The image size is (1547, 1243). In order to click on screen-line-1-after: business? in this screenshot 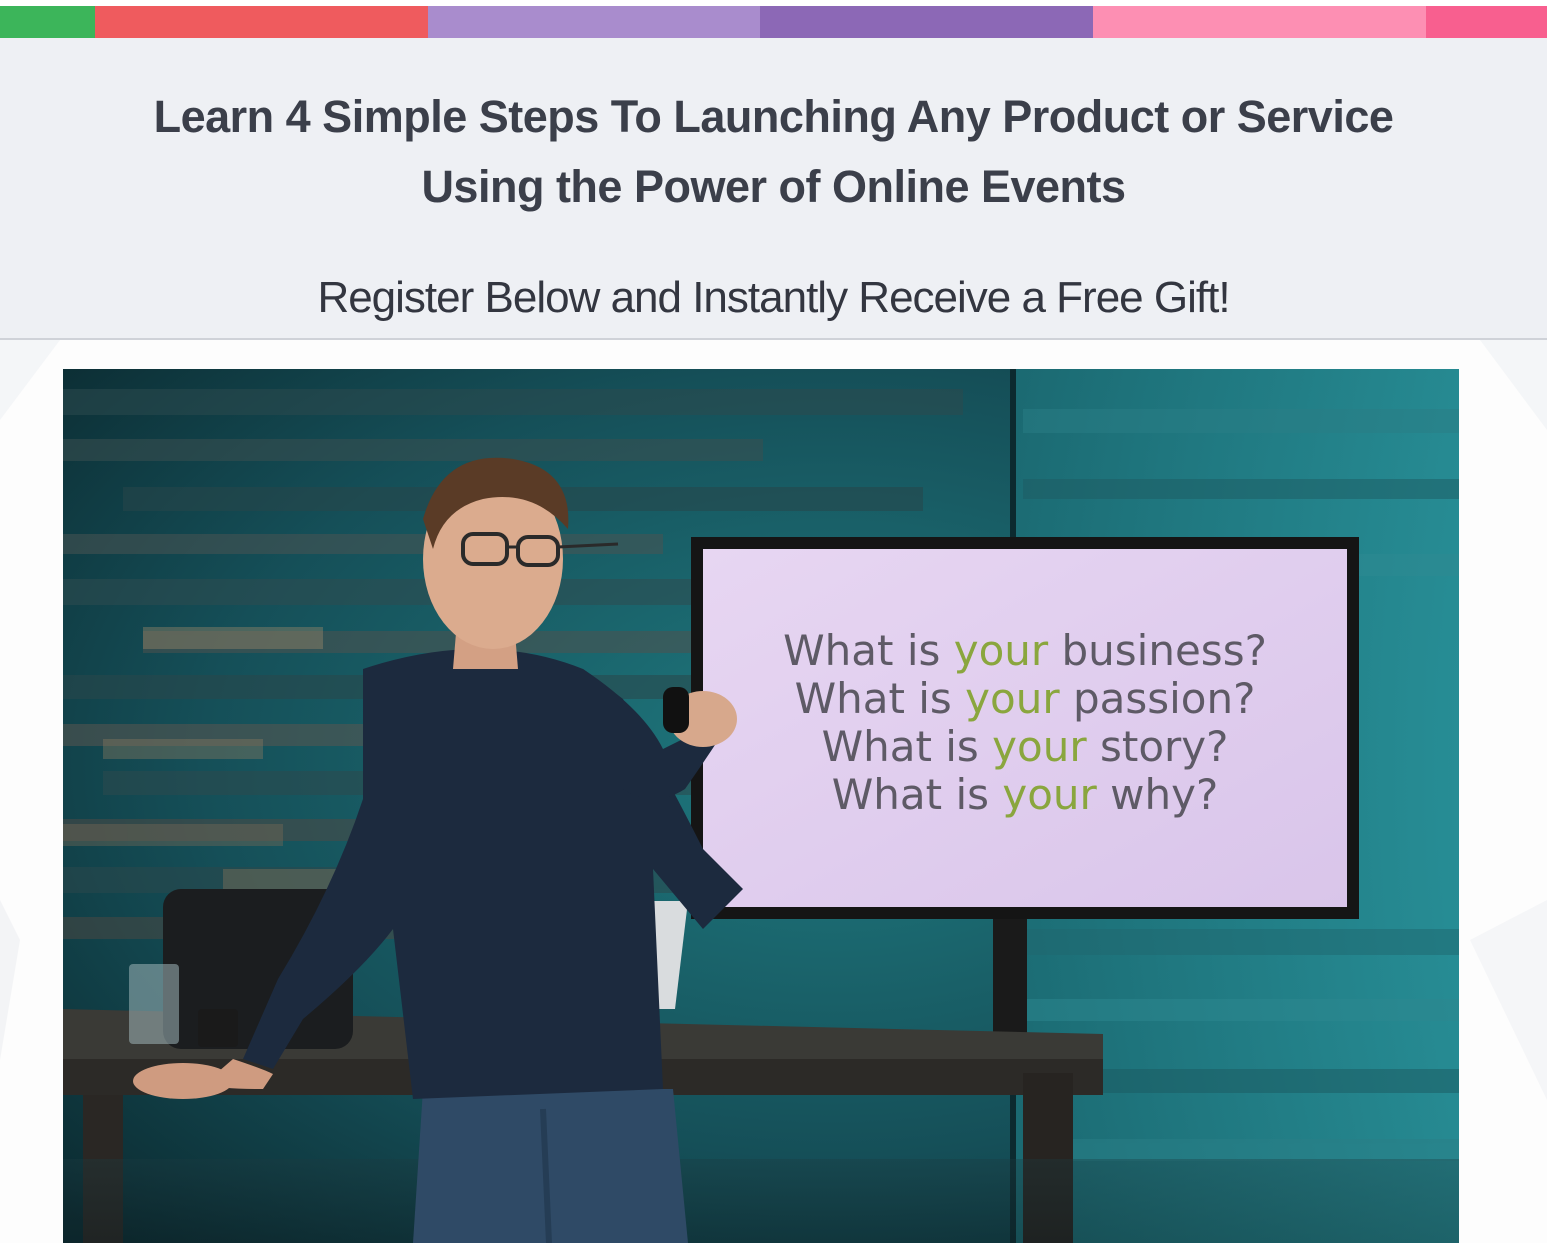, I will do `click(1157, 650)`.